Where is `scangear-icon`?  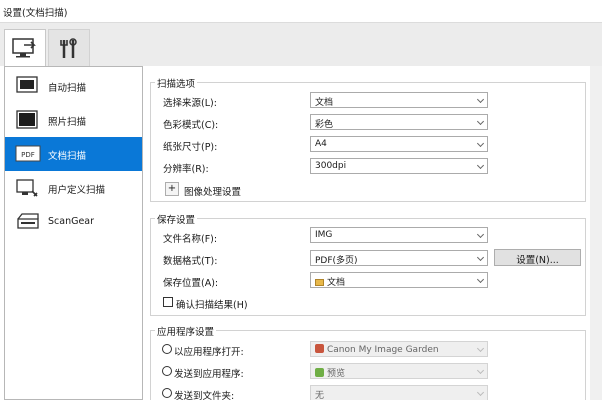 scangear-icon is located at coordinates (28, 221).